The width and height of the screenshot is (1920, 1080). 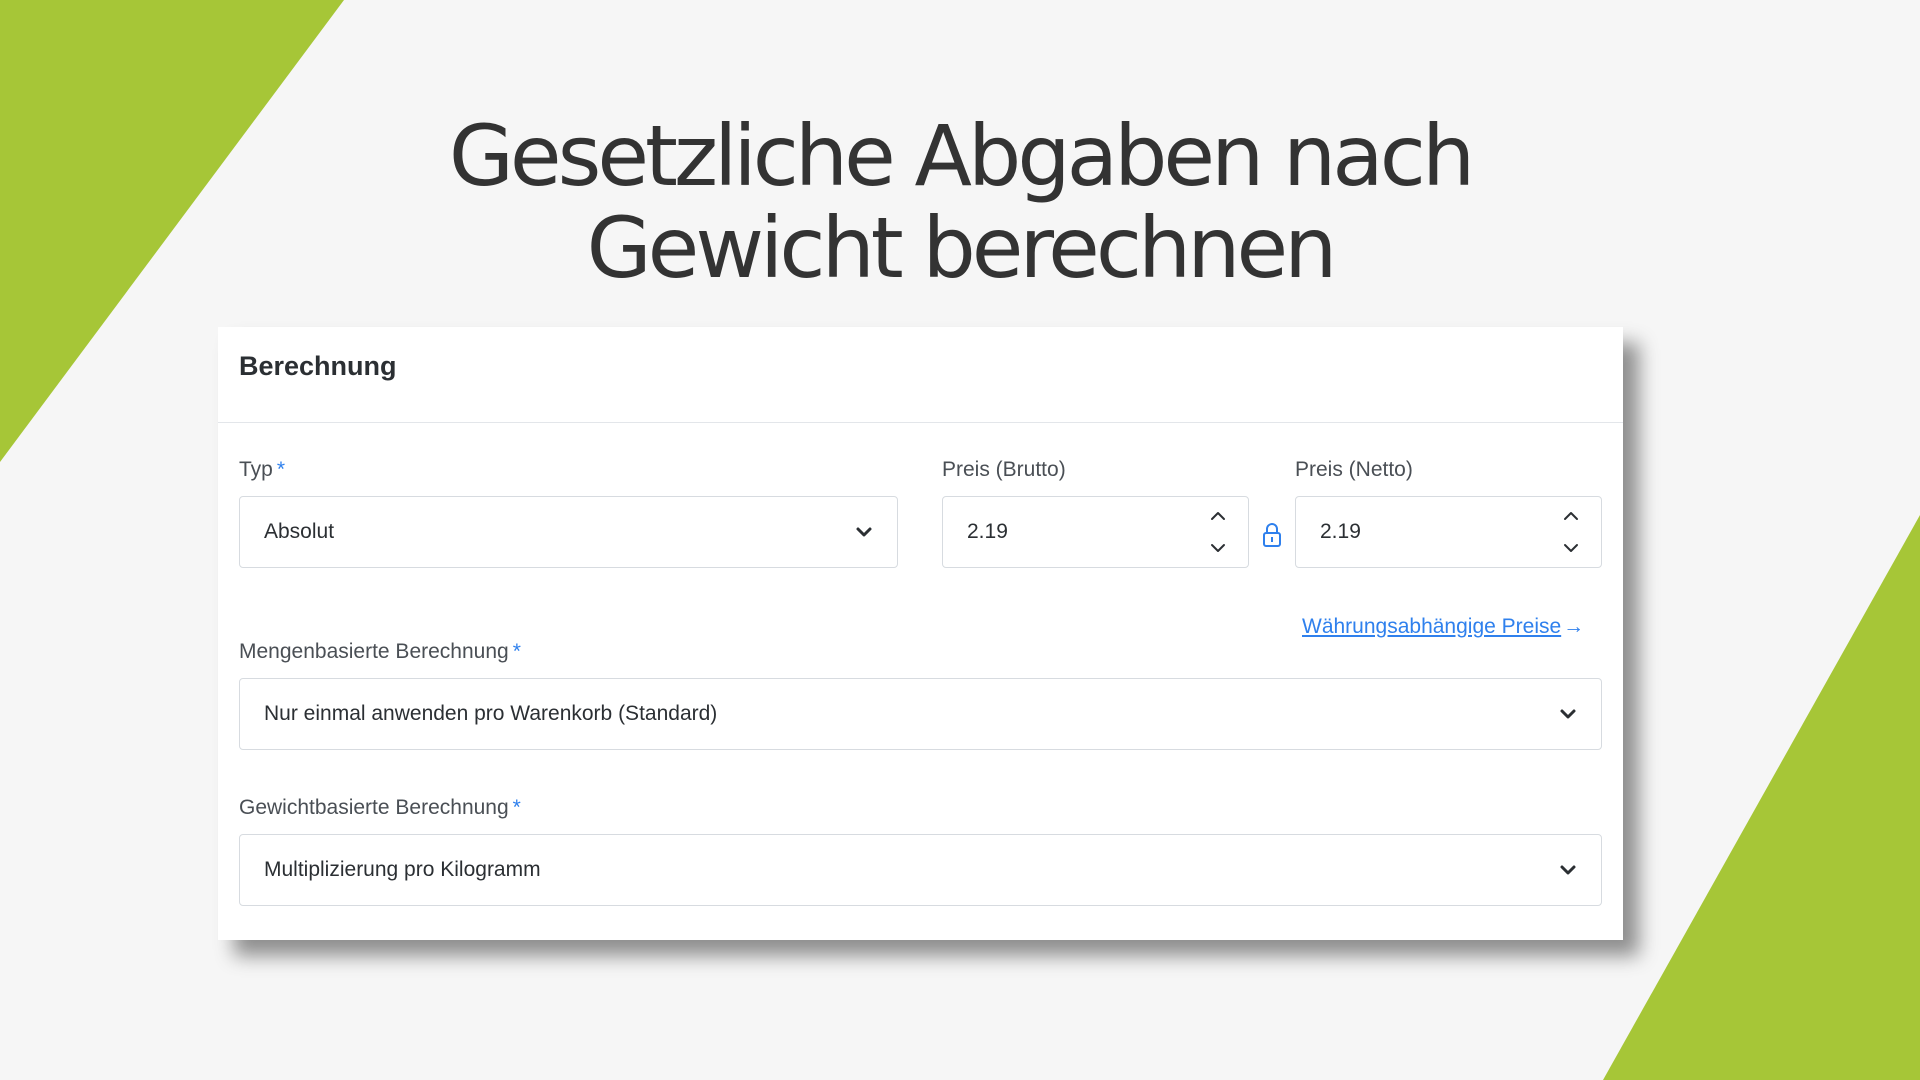 I want to click on typ-label-text: Typ, so click(x=256, y=469).